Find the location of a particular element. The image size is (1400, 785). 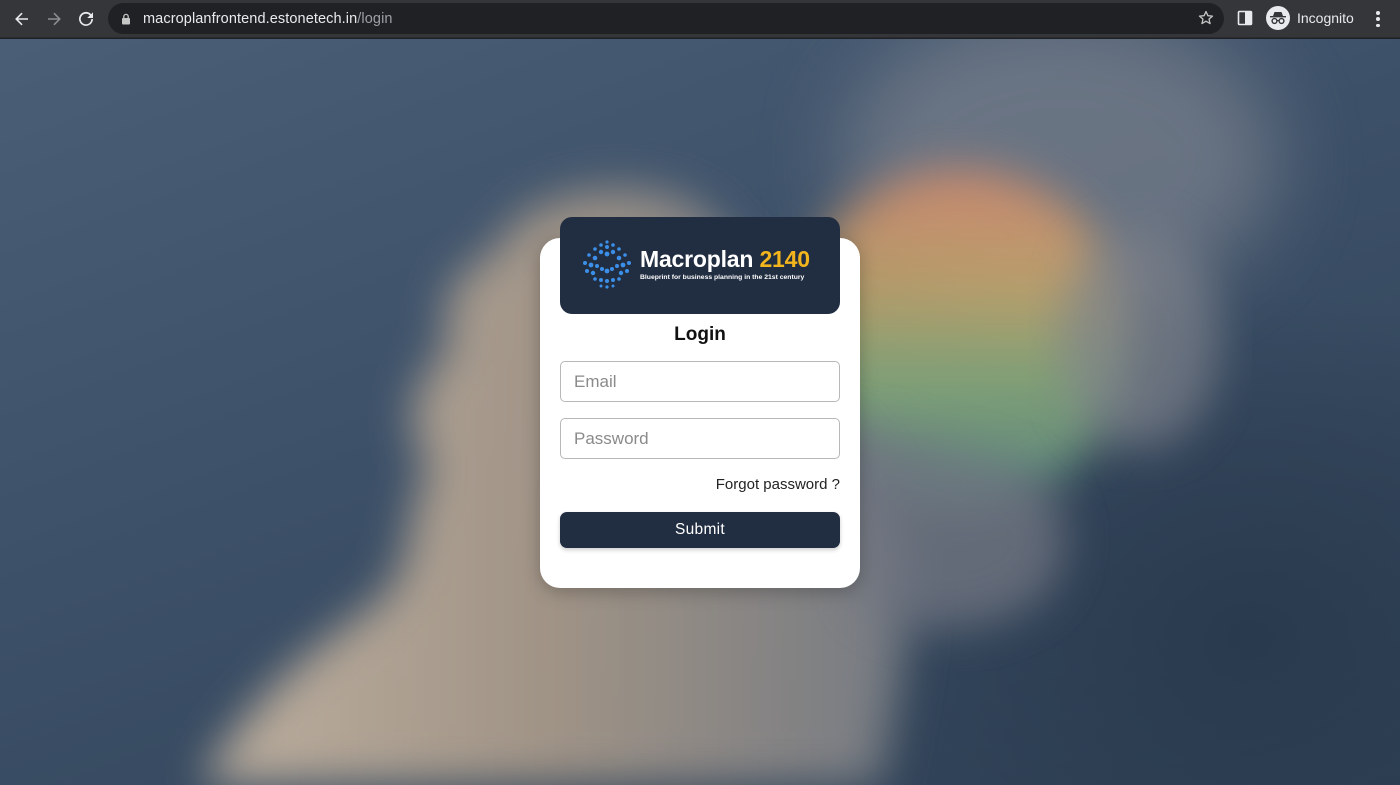

url-path: /login is located at coordinates (375, 18).